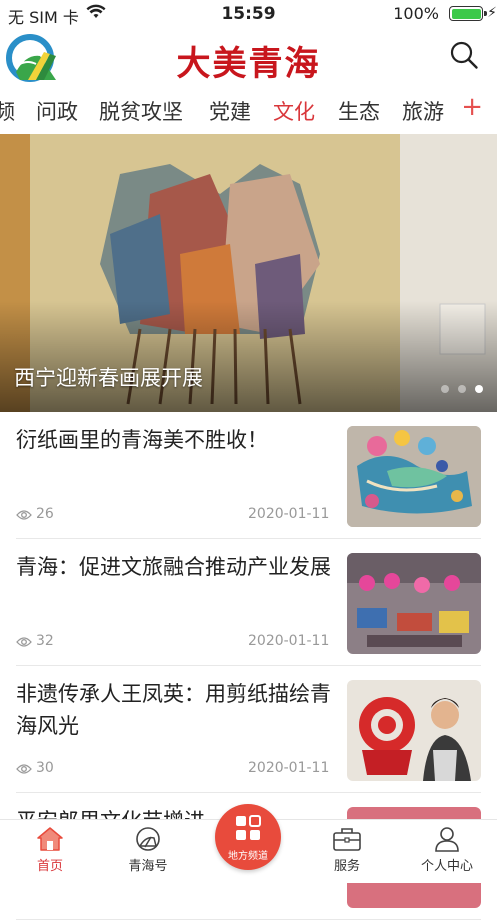  Describe the element at coordinates (45, 768) in the screenshot. I see `view-count-value: 30` at that location.